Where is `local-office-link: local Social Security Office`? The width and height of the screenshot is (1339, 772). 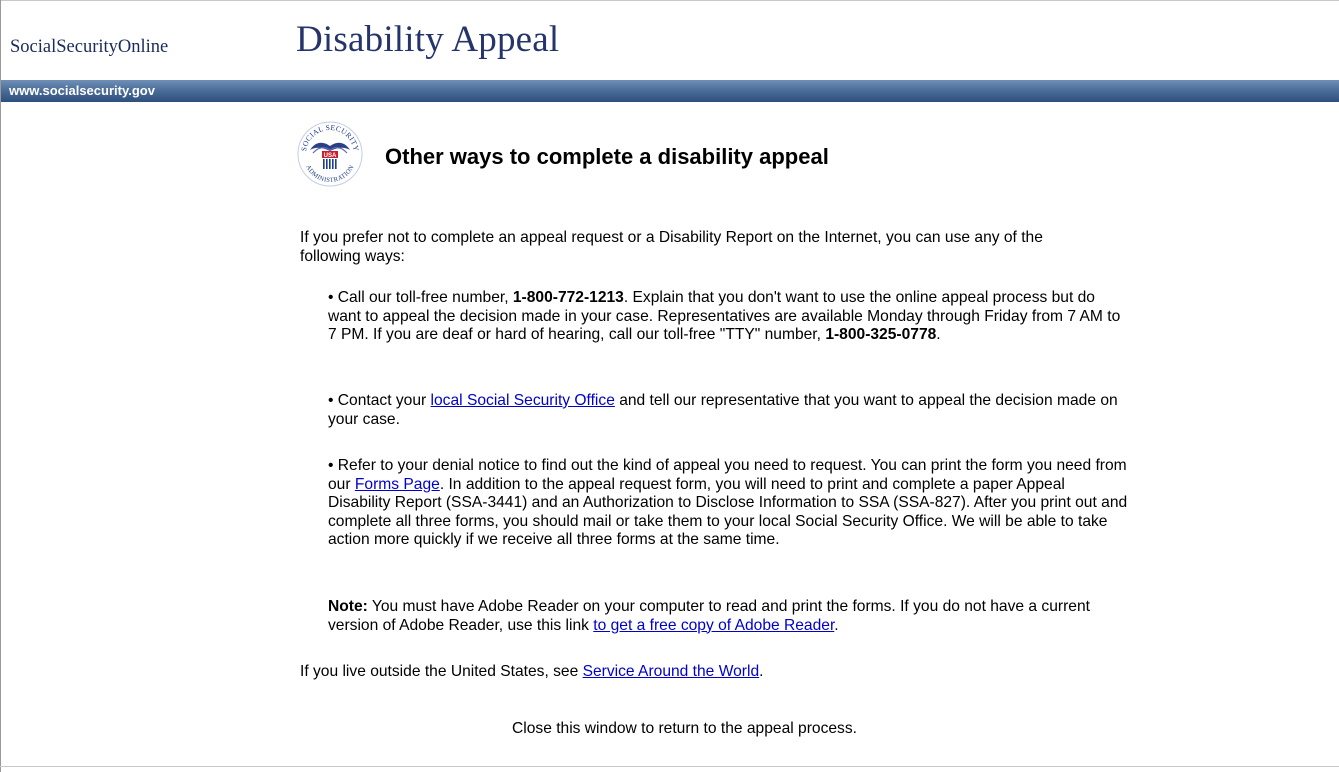
local-office-link: local Social Security Office is located at coordinates (523, 400).